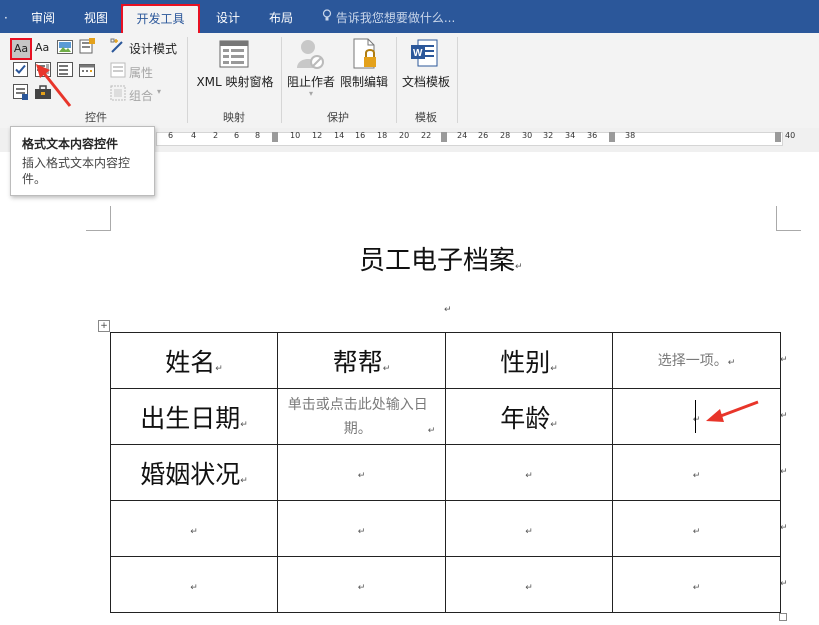 The image size is (819, 625). I want to click on picture-content-control-button, so click(66, 48).